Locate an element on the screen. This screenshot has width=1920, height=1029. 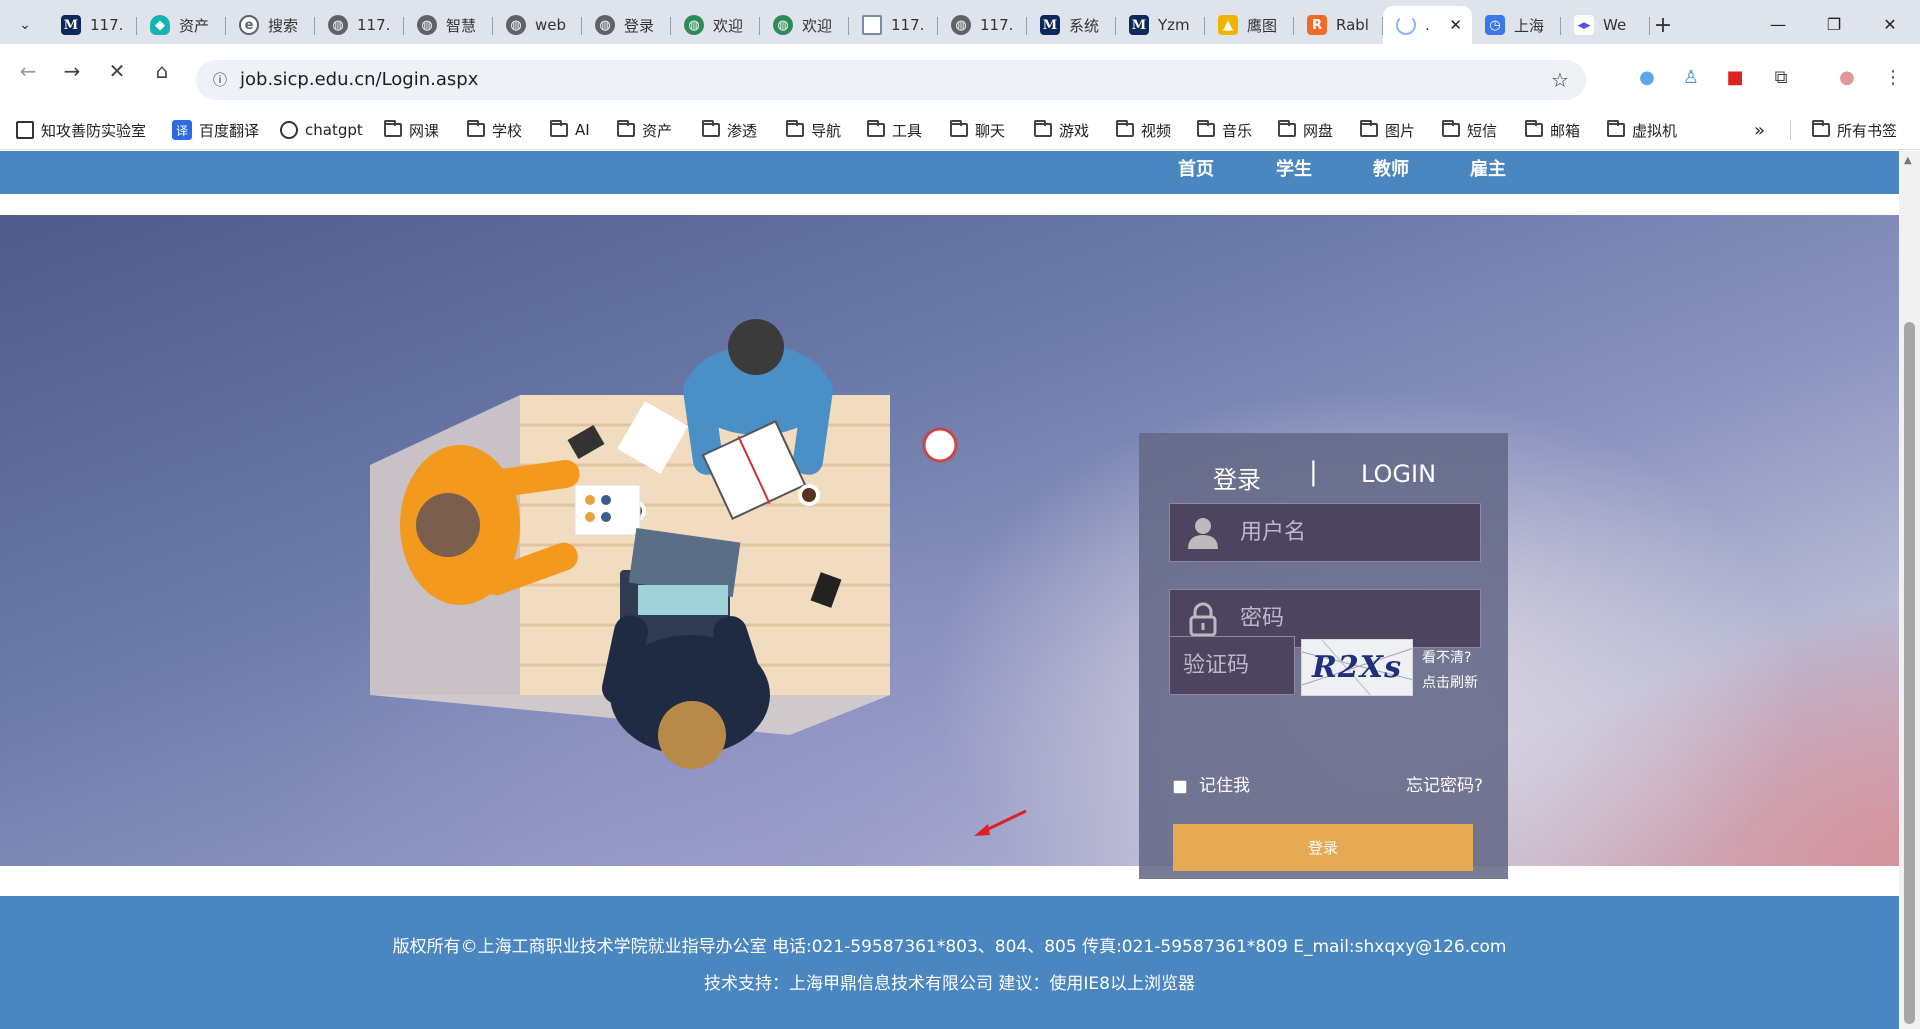
minimize-button: — is located at coordinates (1778, 24).